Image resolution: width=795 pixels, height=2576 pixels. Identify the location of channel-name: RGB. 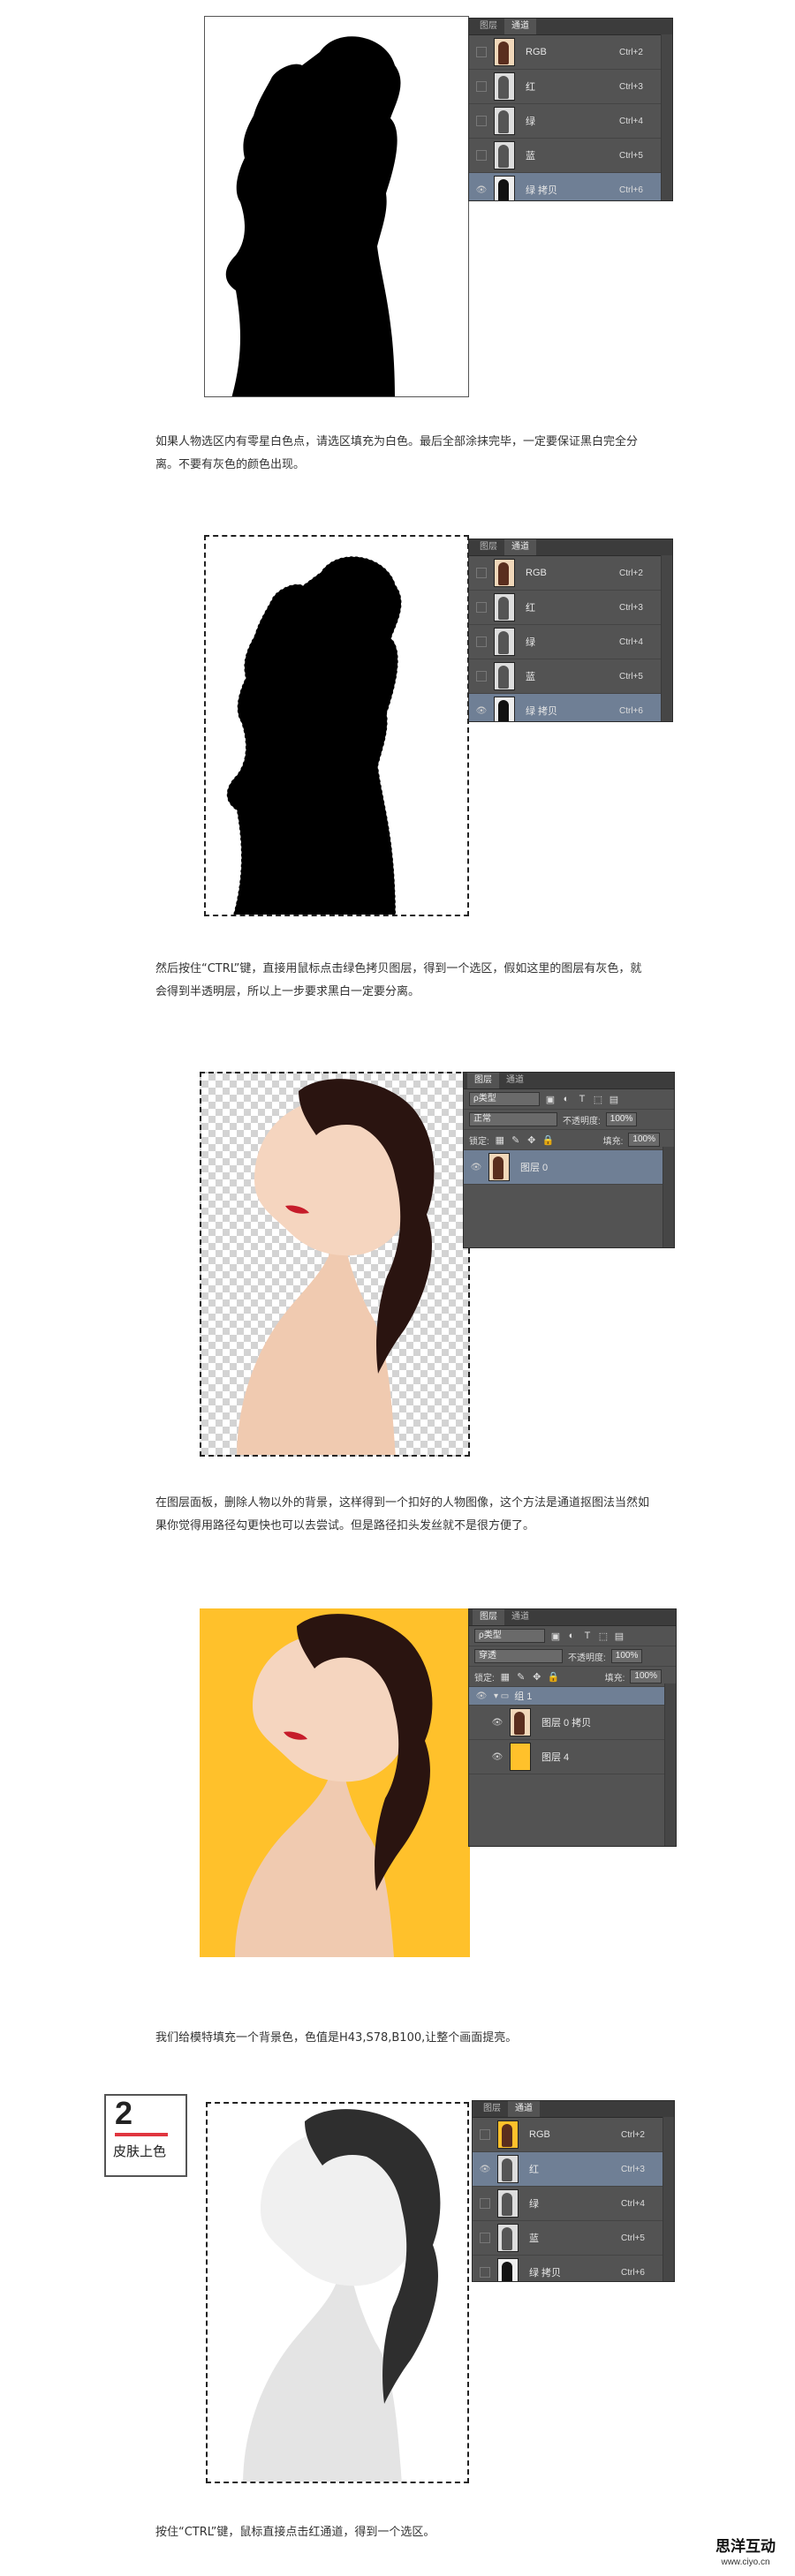
(536, 573).